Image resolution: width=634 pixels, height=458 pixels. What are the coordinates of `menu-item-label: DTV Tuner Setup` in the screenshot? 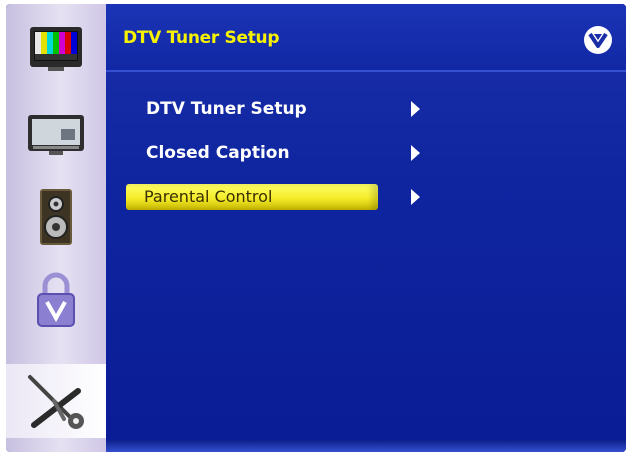 It's located at (226, 109).